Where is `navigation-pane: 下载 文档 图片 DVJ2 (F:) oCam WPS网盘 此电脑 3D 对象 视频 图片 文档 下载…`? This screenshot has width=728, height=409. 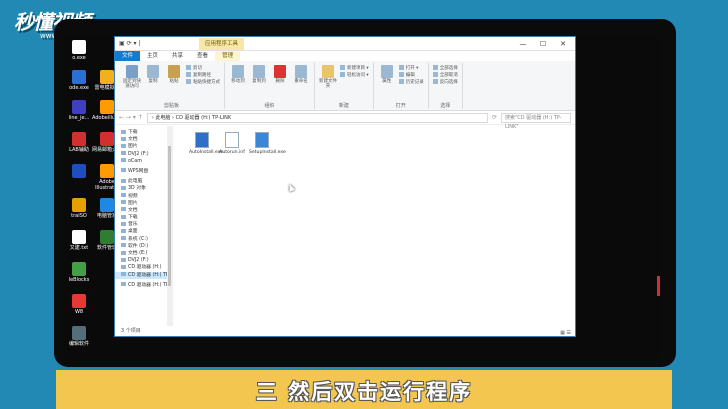
navigation-pane: 下载 文档 图片 DVJ2 (F:) oCam WPS网盘 此电脑 3D 对象 视频 图片 文档 下载… is located at coordinates (144, 226).